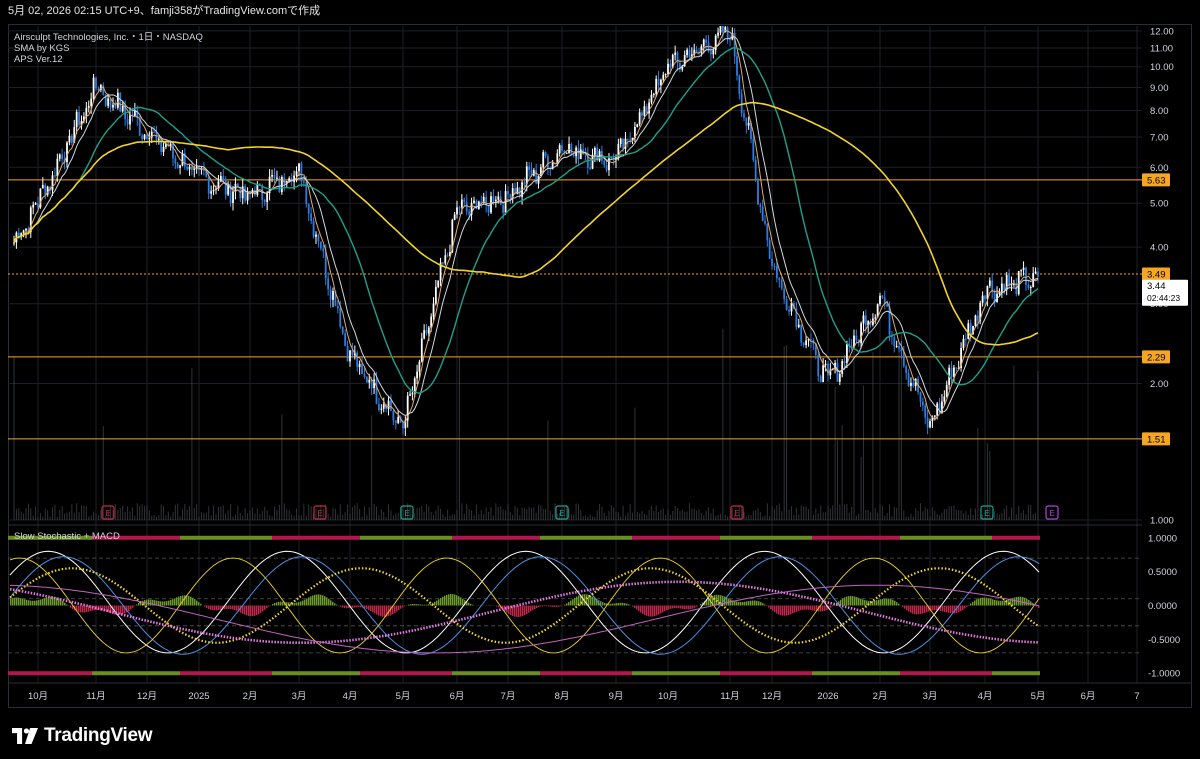 The height and width of the screenshot is (759, 1200). I want to click on aps-indicator-label: APS Ver.12, so click(108, 59).